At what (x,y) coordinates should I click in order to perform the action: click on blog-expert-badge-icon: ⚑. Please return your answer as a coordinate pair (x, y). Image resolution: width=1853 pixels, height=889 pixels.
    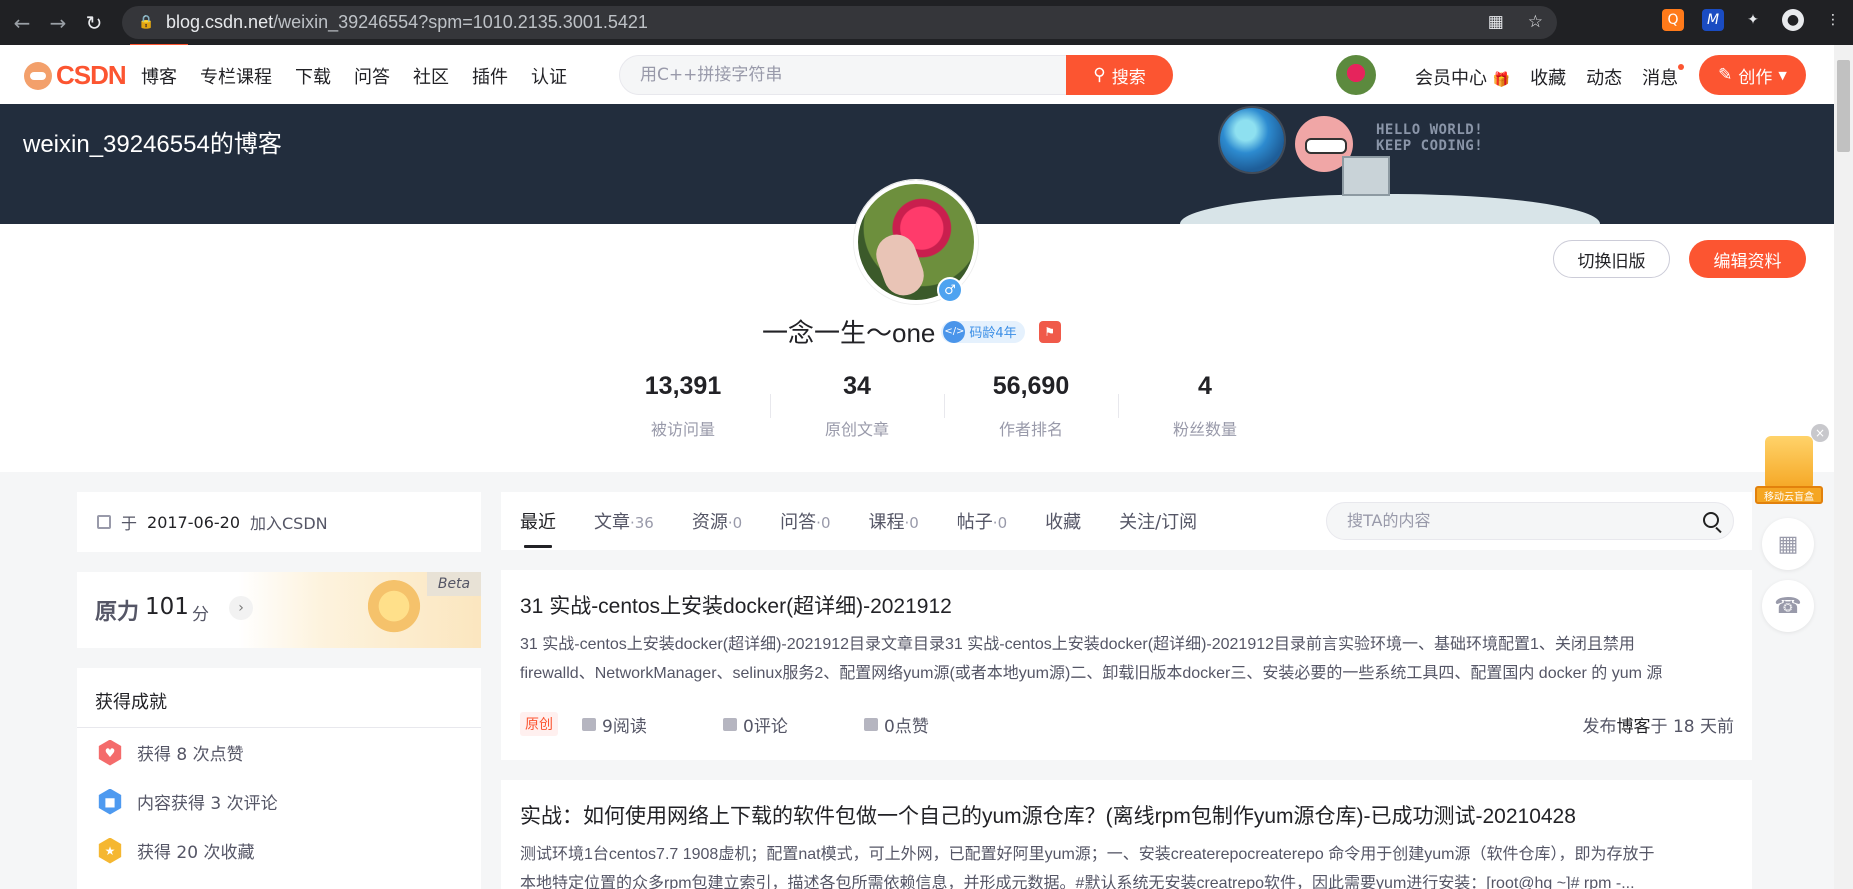
    Looking at the image, I should click on (1049, 331).